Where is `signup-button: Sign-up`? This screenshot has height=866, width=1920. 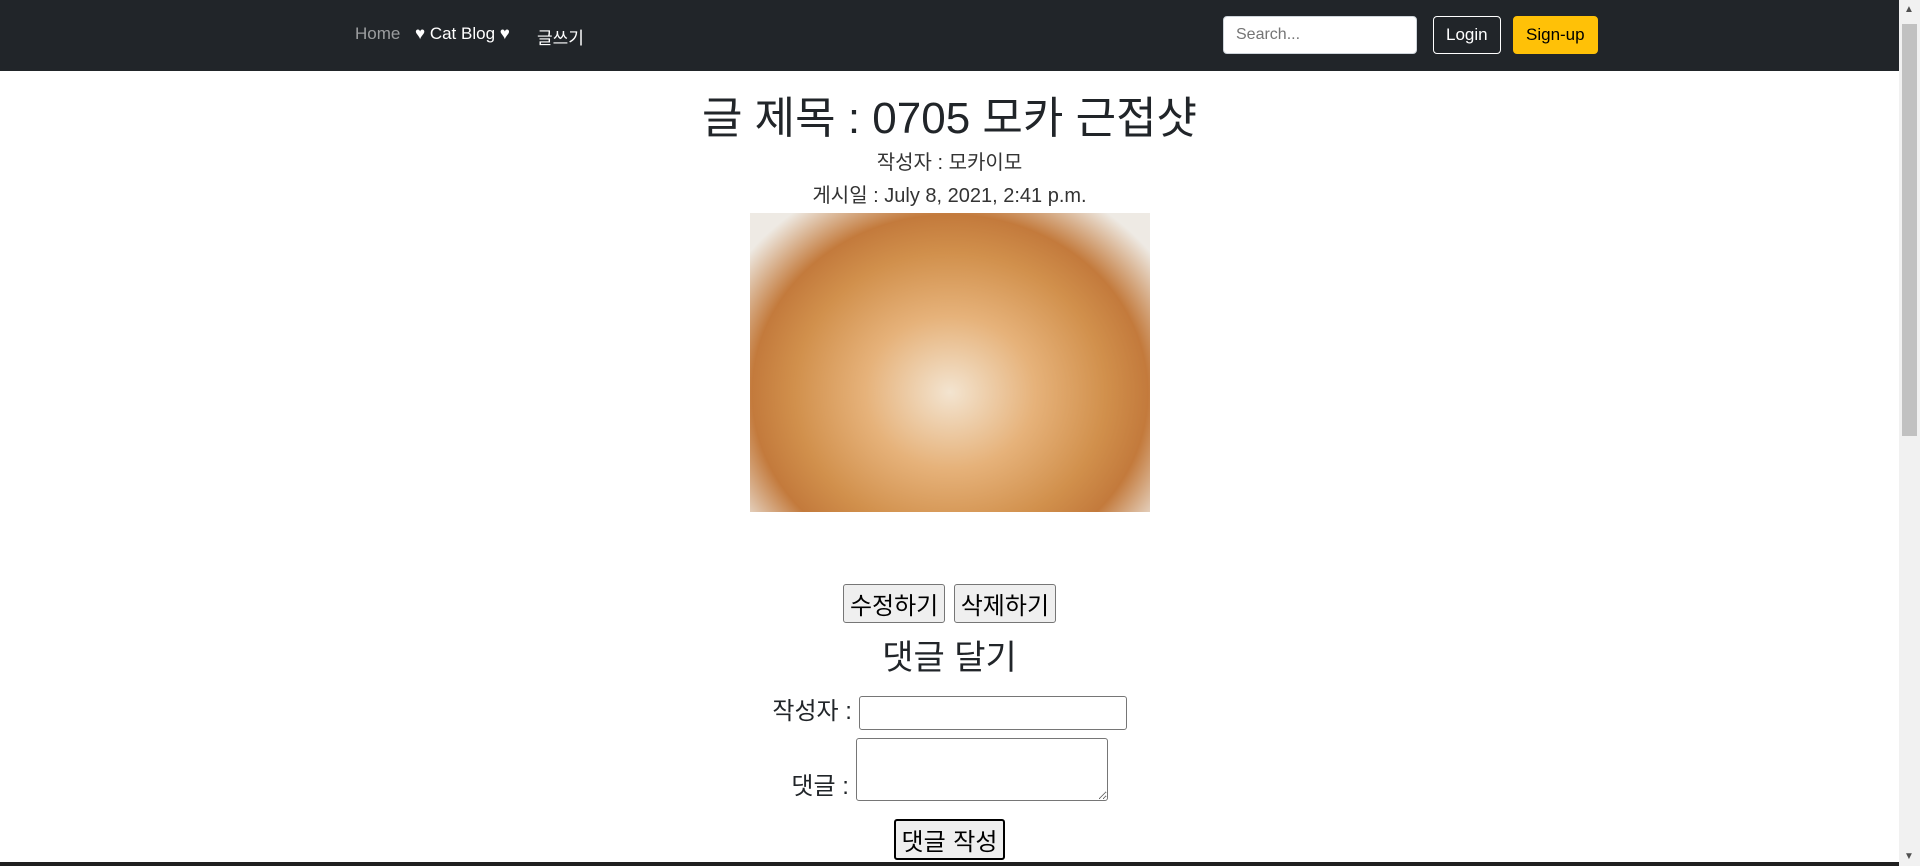 signup-button: Sign-up is located at coordinates (1555, 35).